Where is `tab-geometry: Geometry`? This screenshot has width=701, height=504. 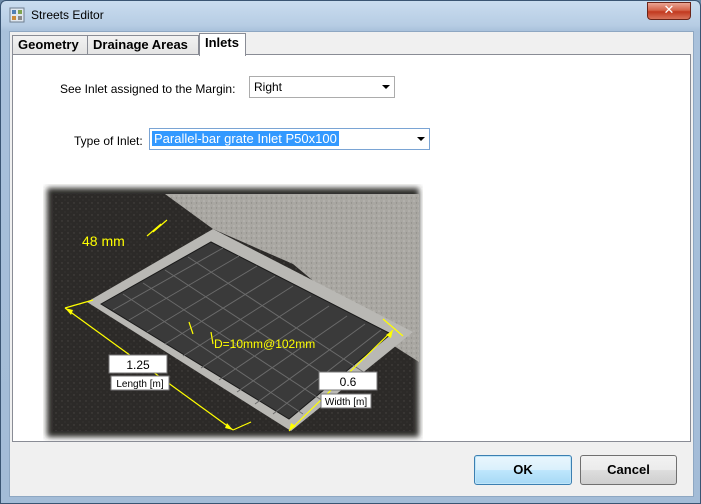
tab-geometry: Geometry is located at coordinates (50, 45).